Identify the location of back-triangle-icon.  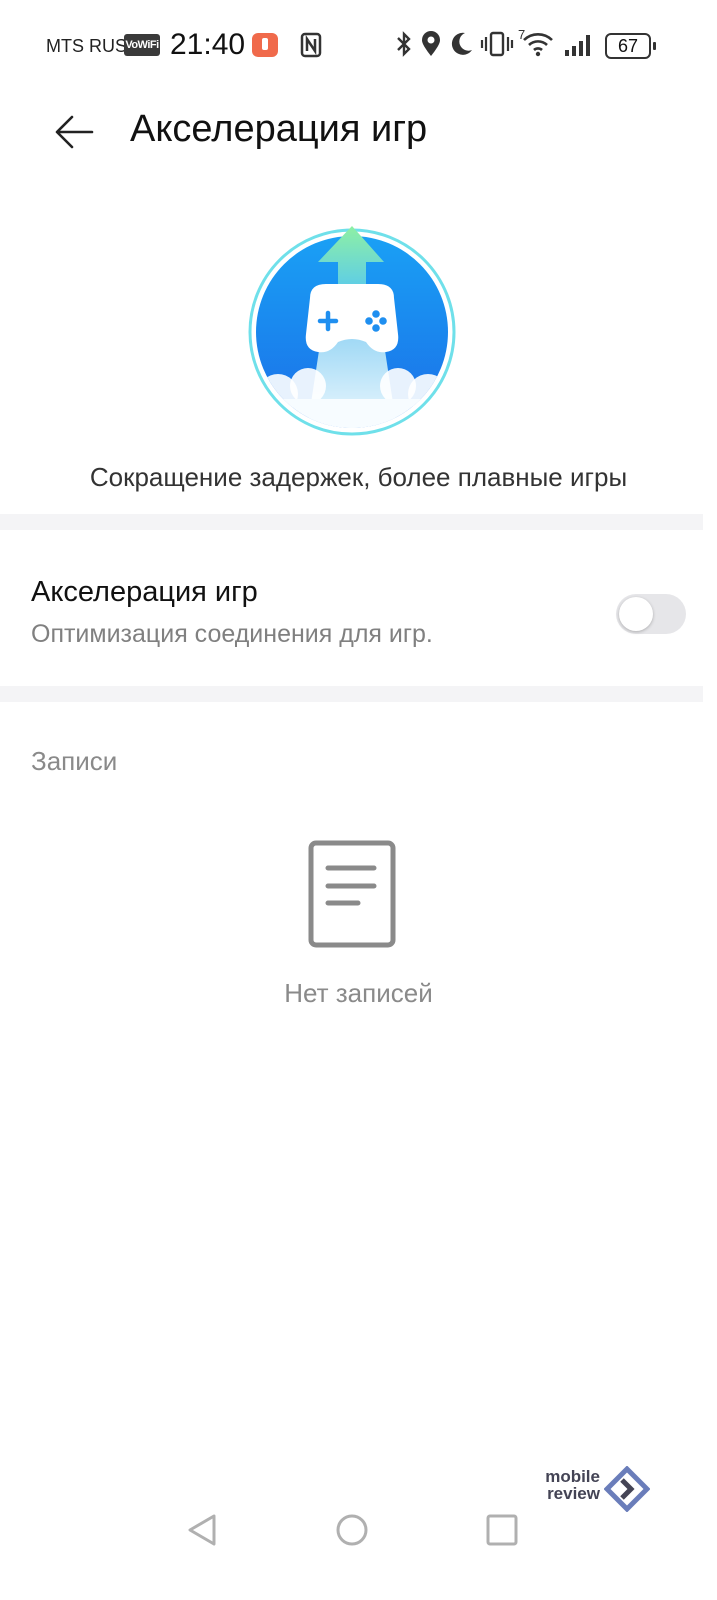
(202, 1530).